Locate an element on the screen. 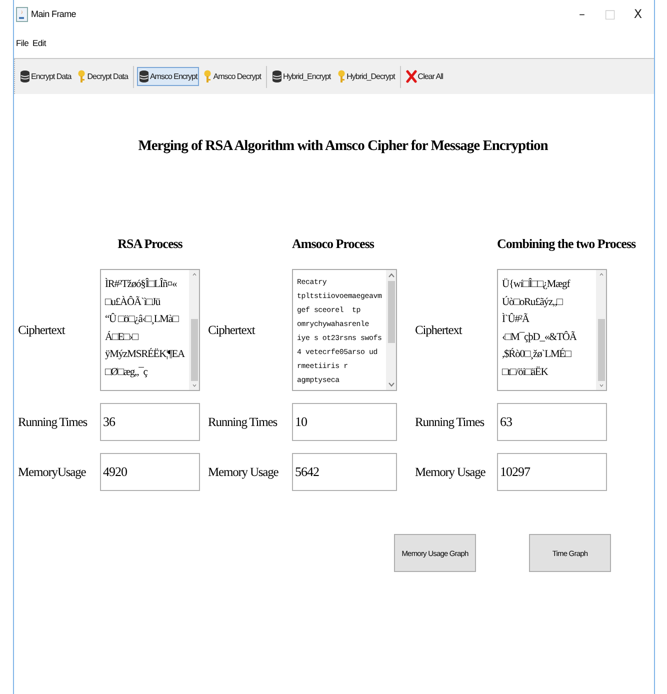 Image resolution: width=667 pixels, height=694 pixels. running-time-field: 63 is located at coordinates (552, 422).